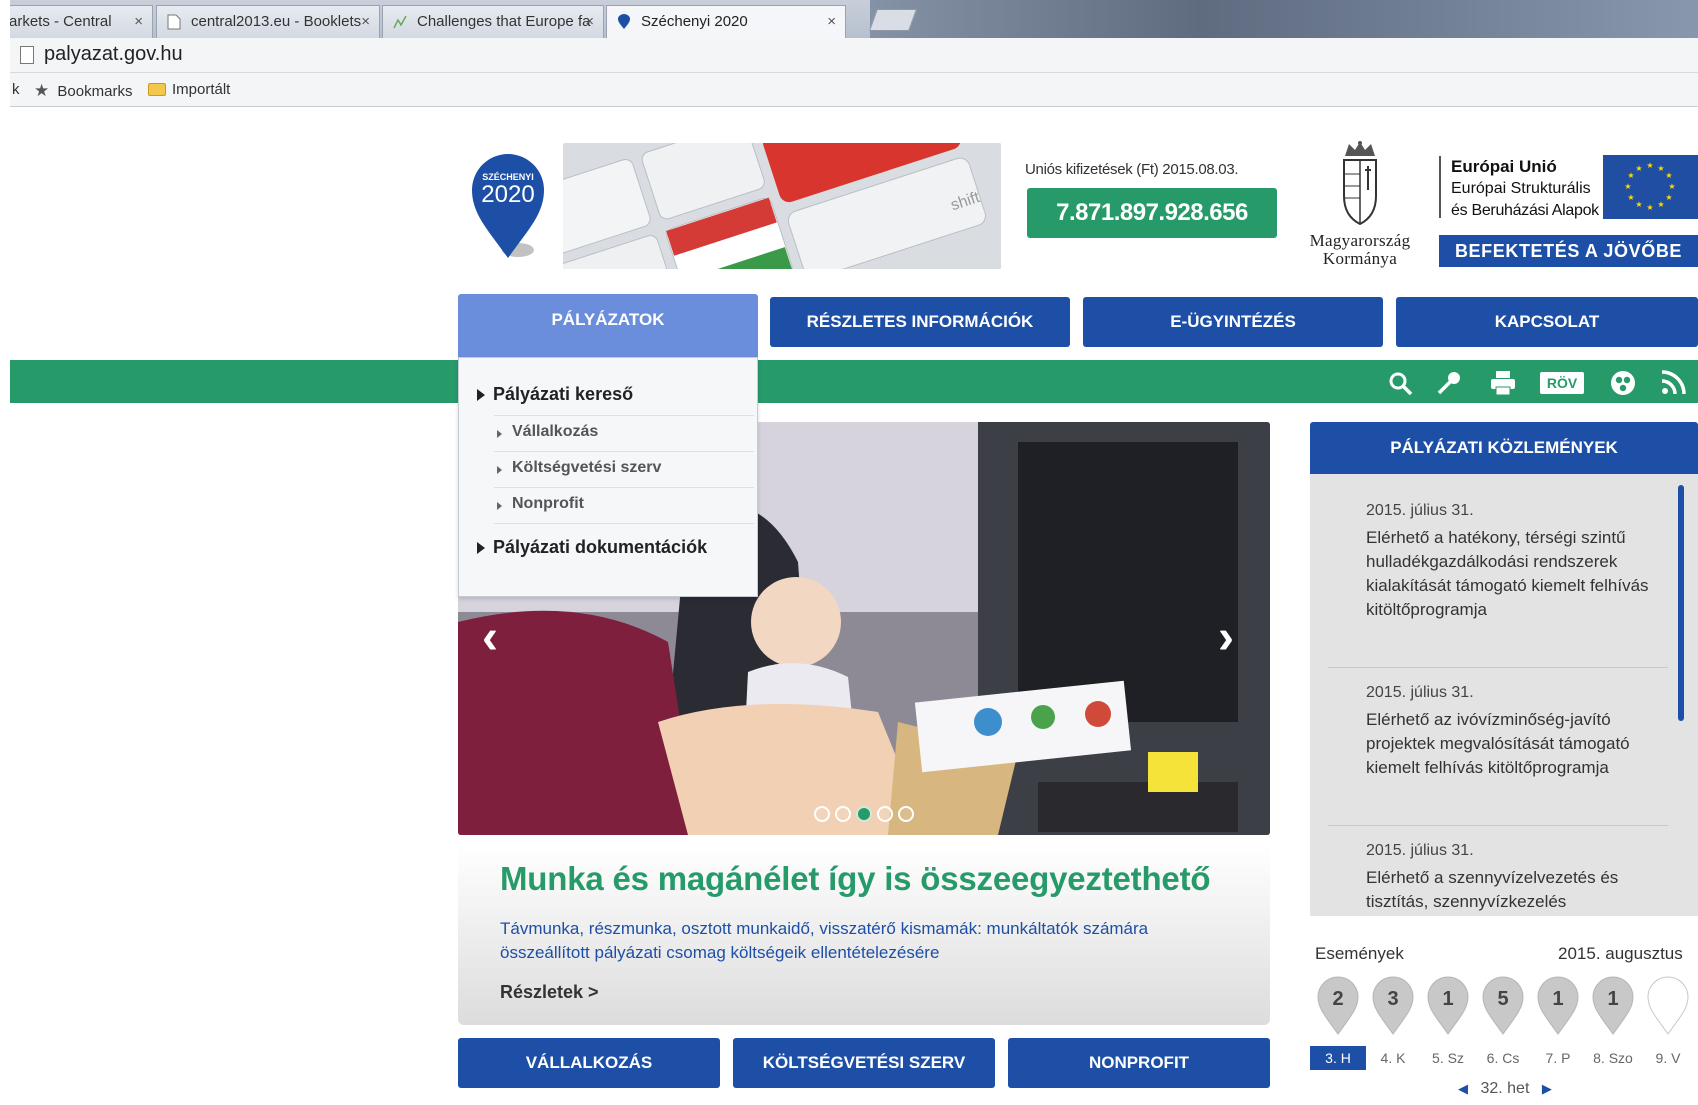 The height and width of the screenshot is (1105, 1698). I want to click on eu-flag-icon: ★ ★★★ ★★★★ ★★★★, so click(1650, 187).